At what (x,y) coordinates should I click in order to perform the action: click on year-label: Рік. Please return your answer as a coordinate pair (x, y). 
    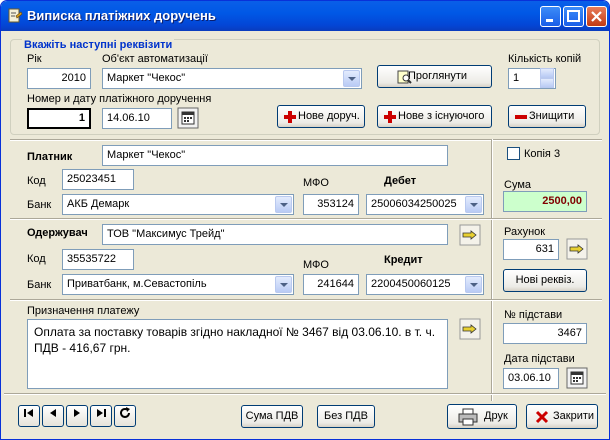
    Looking at the image, I should click on (34, 59).